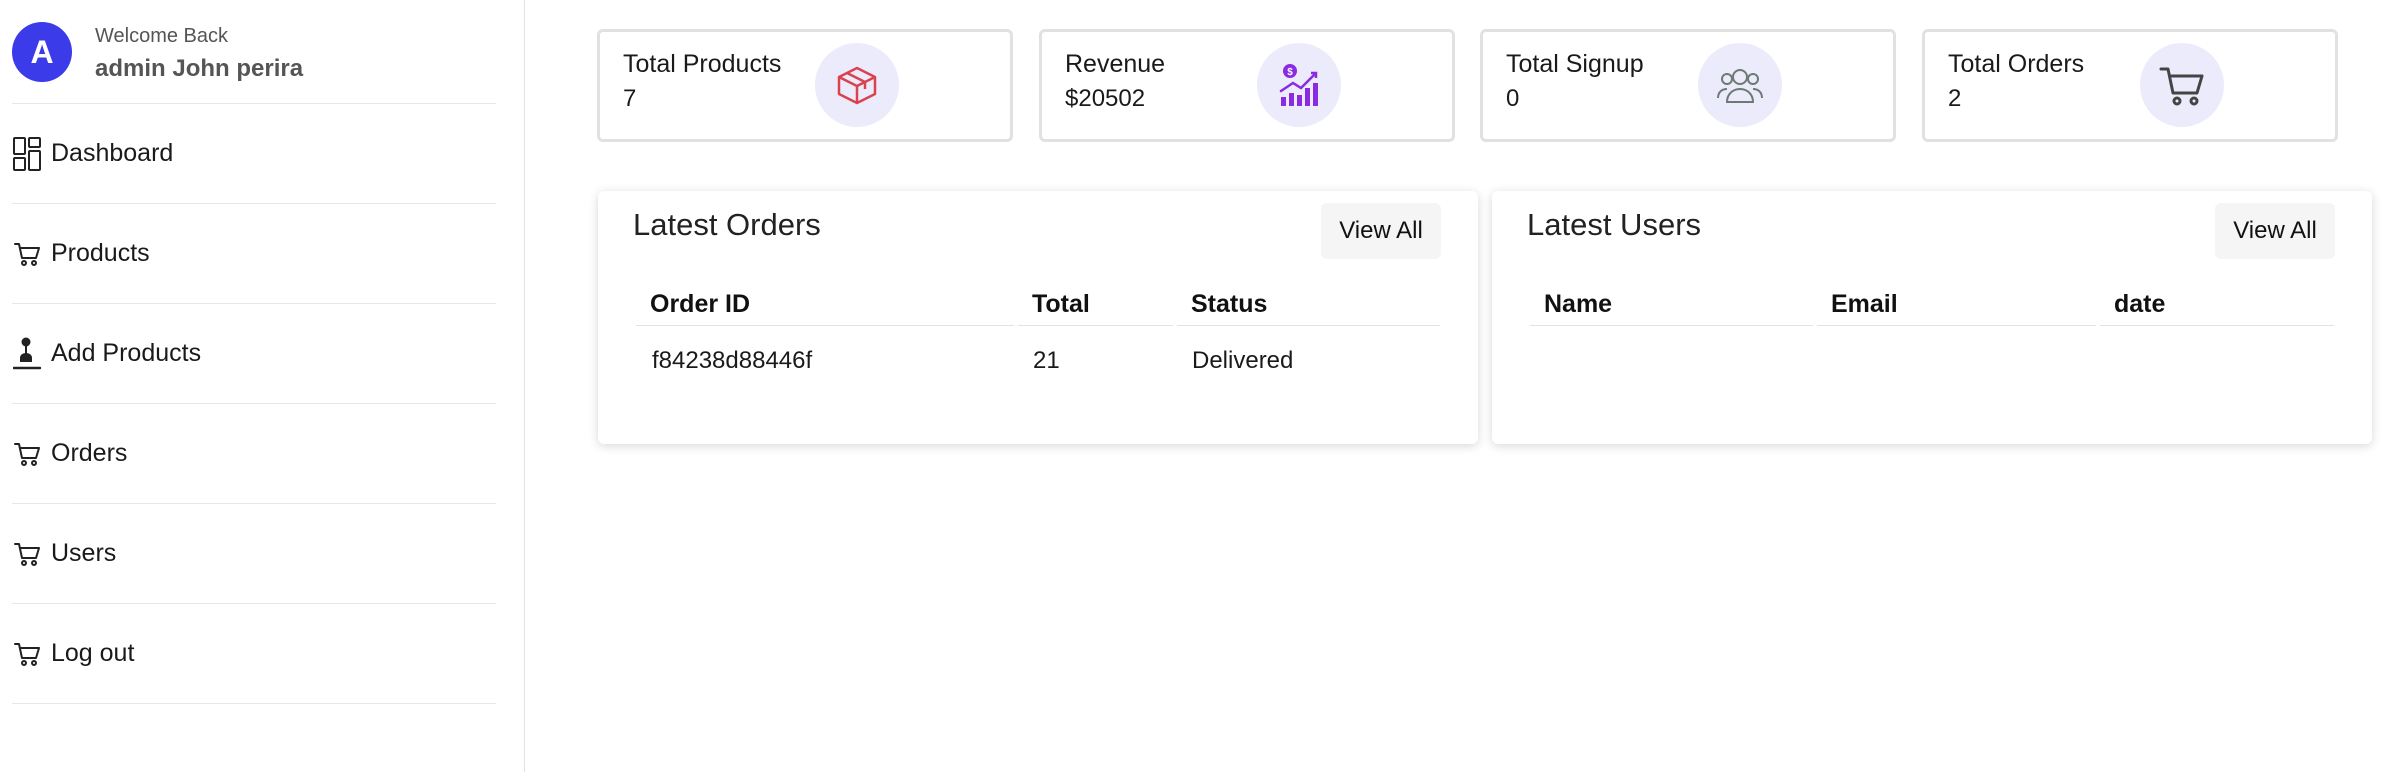 This screenshot has width=2388, height=772. I want to click on sidebar-item-label: Add Products, so click(126, 353).